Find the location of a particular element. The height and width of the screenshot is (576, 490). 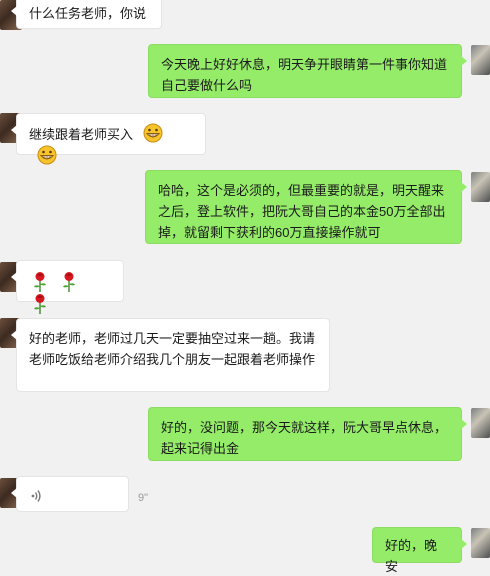

message-text: 好的，没问题，那今天就这样，阮大哥早点休息，起来记得出金 is located at coordinates (304, 438).